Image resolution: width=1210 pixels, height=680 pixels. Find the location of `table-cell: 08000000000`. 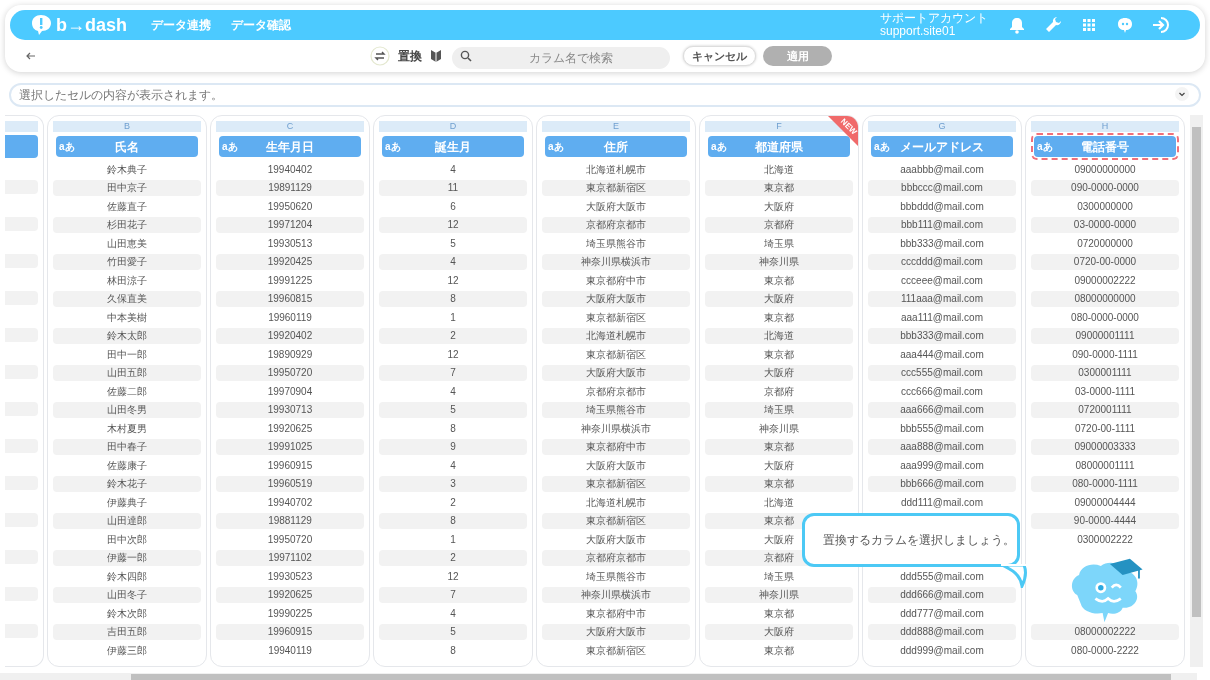

table-cell: 08000000000 is located at coordinates (1105, 298).